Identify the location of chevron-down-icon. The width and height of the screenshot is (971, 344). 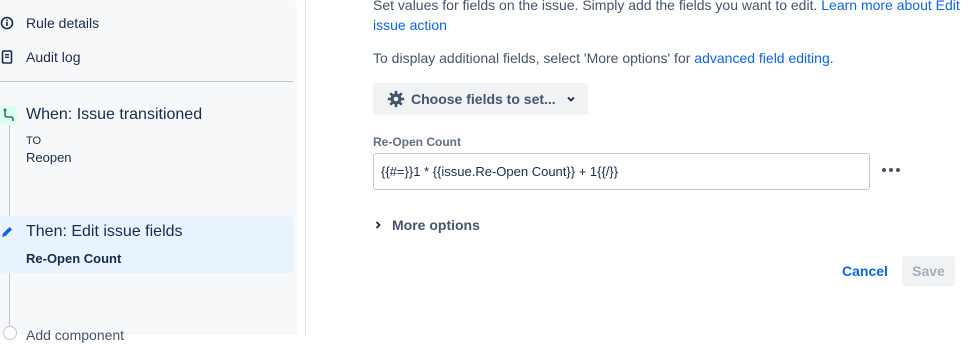
(571, 99).